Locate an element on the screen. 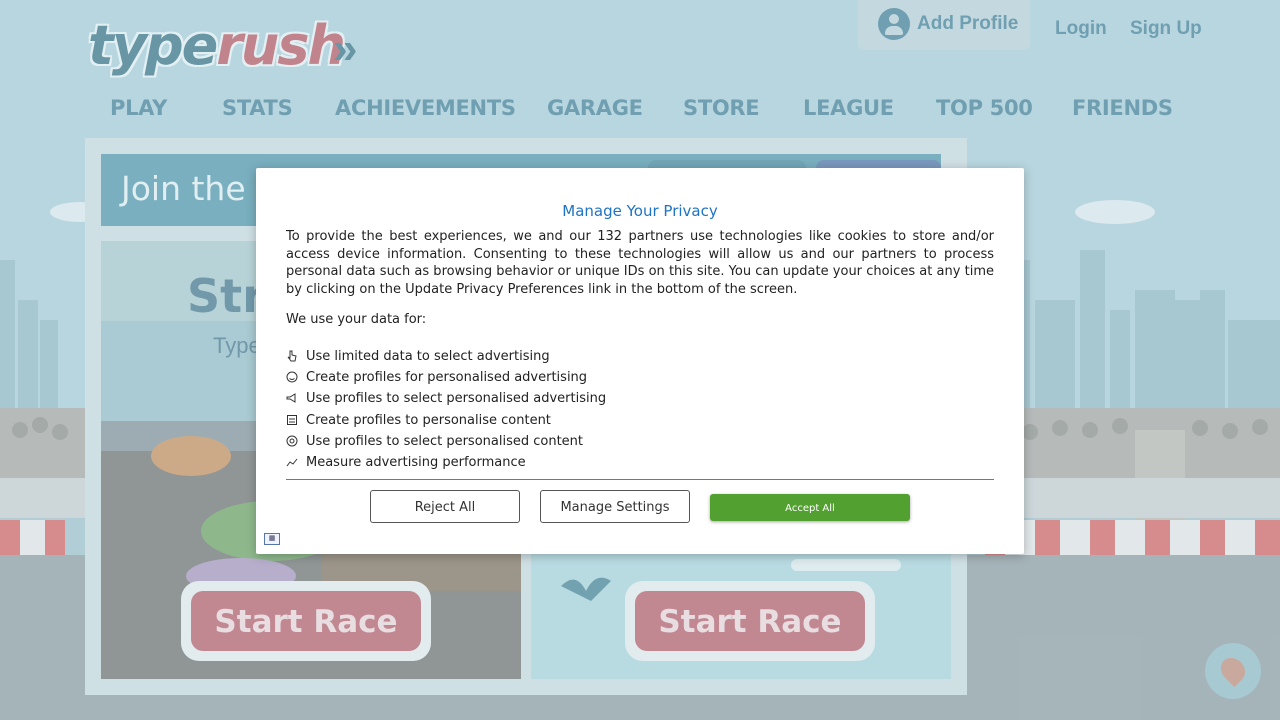  modal-divider is located at coordinates (640, 479).